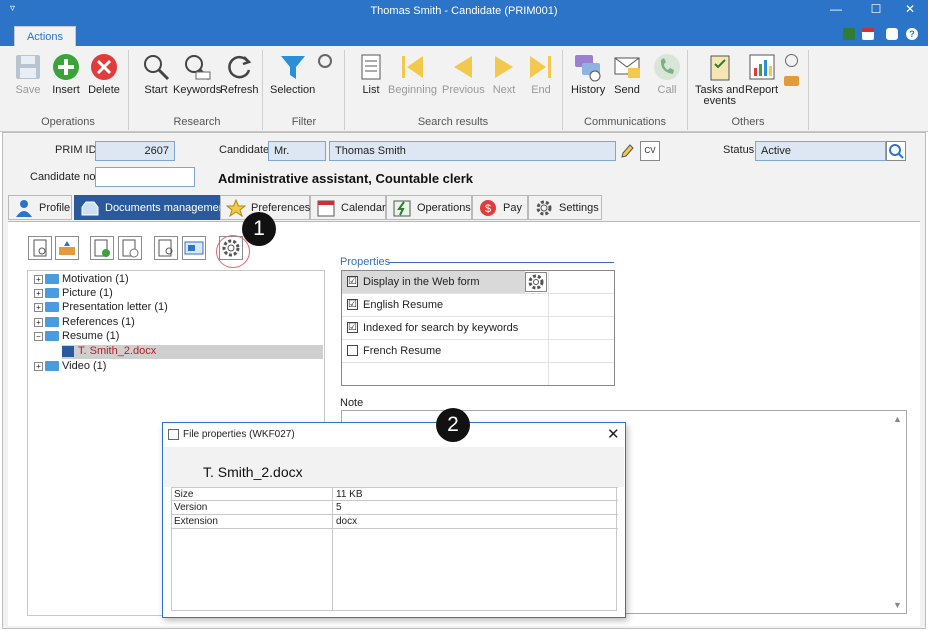 Image resolution: width=928 pixels, height=631 pixels. Describe the element at coordinates (739, 150) in the screenshot. I see `status-label: Status` at that location.